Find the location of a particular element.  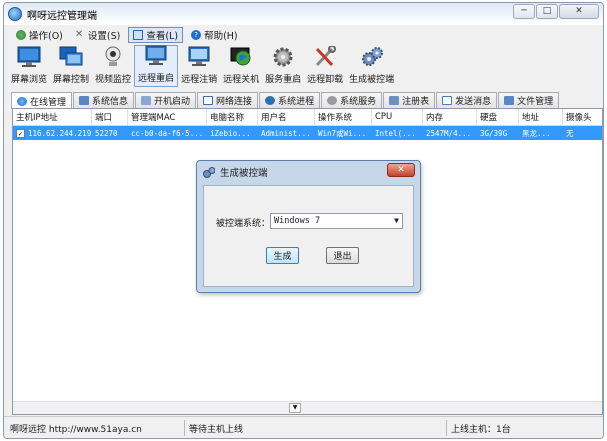

menu-help: ? 帮助(H) is located at coordinates (214, 35).